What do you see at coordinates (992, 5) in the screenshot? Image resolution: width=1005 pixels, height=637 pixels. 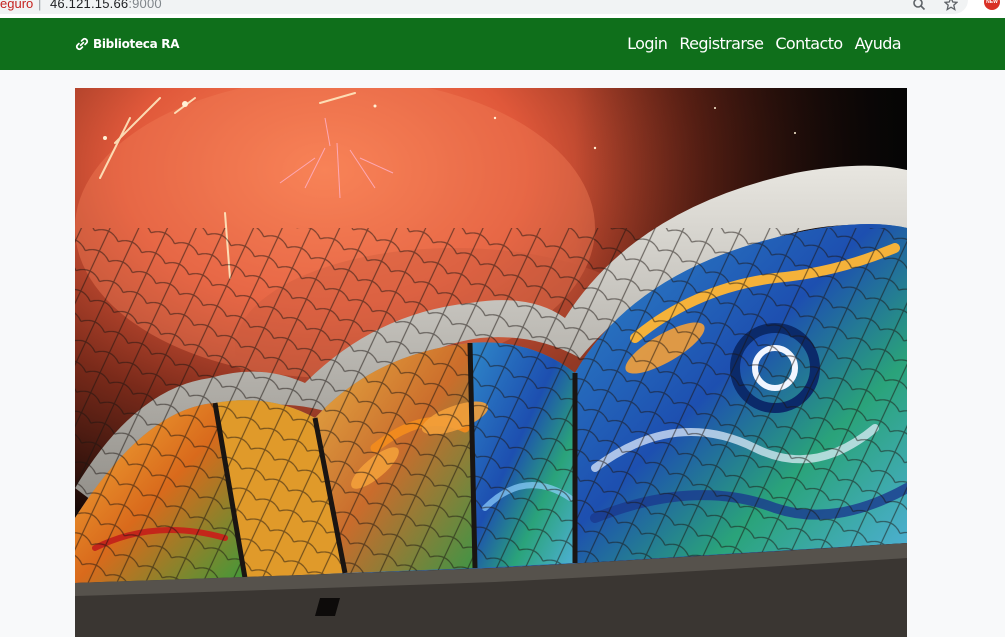 I see `extension-badge-icon: NEW` at bounding box center [992, 5].